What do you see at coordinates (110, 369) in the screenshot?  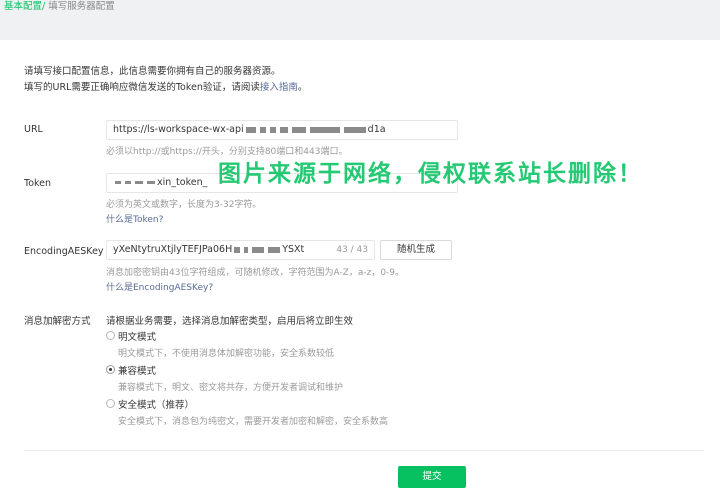 I see `compatible-mode-radio` at bounding box center [110, 369].